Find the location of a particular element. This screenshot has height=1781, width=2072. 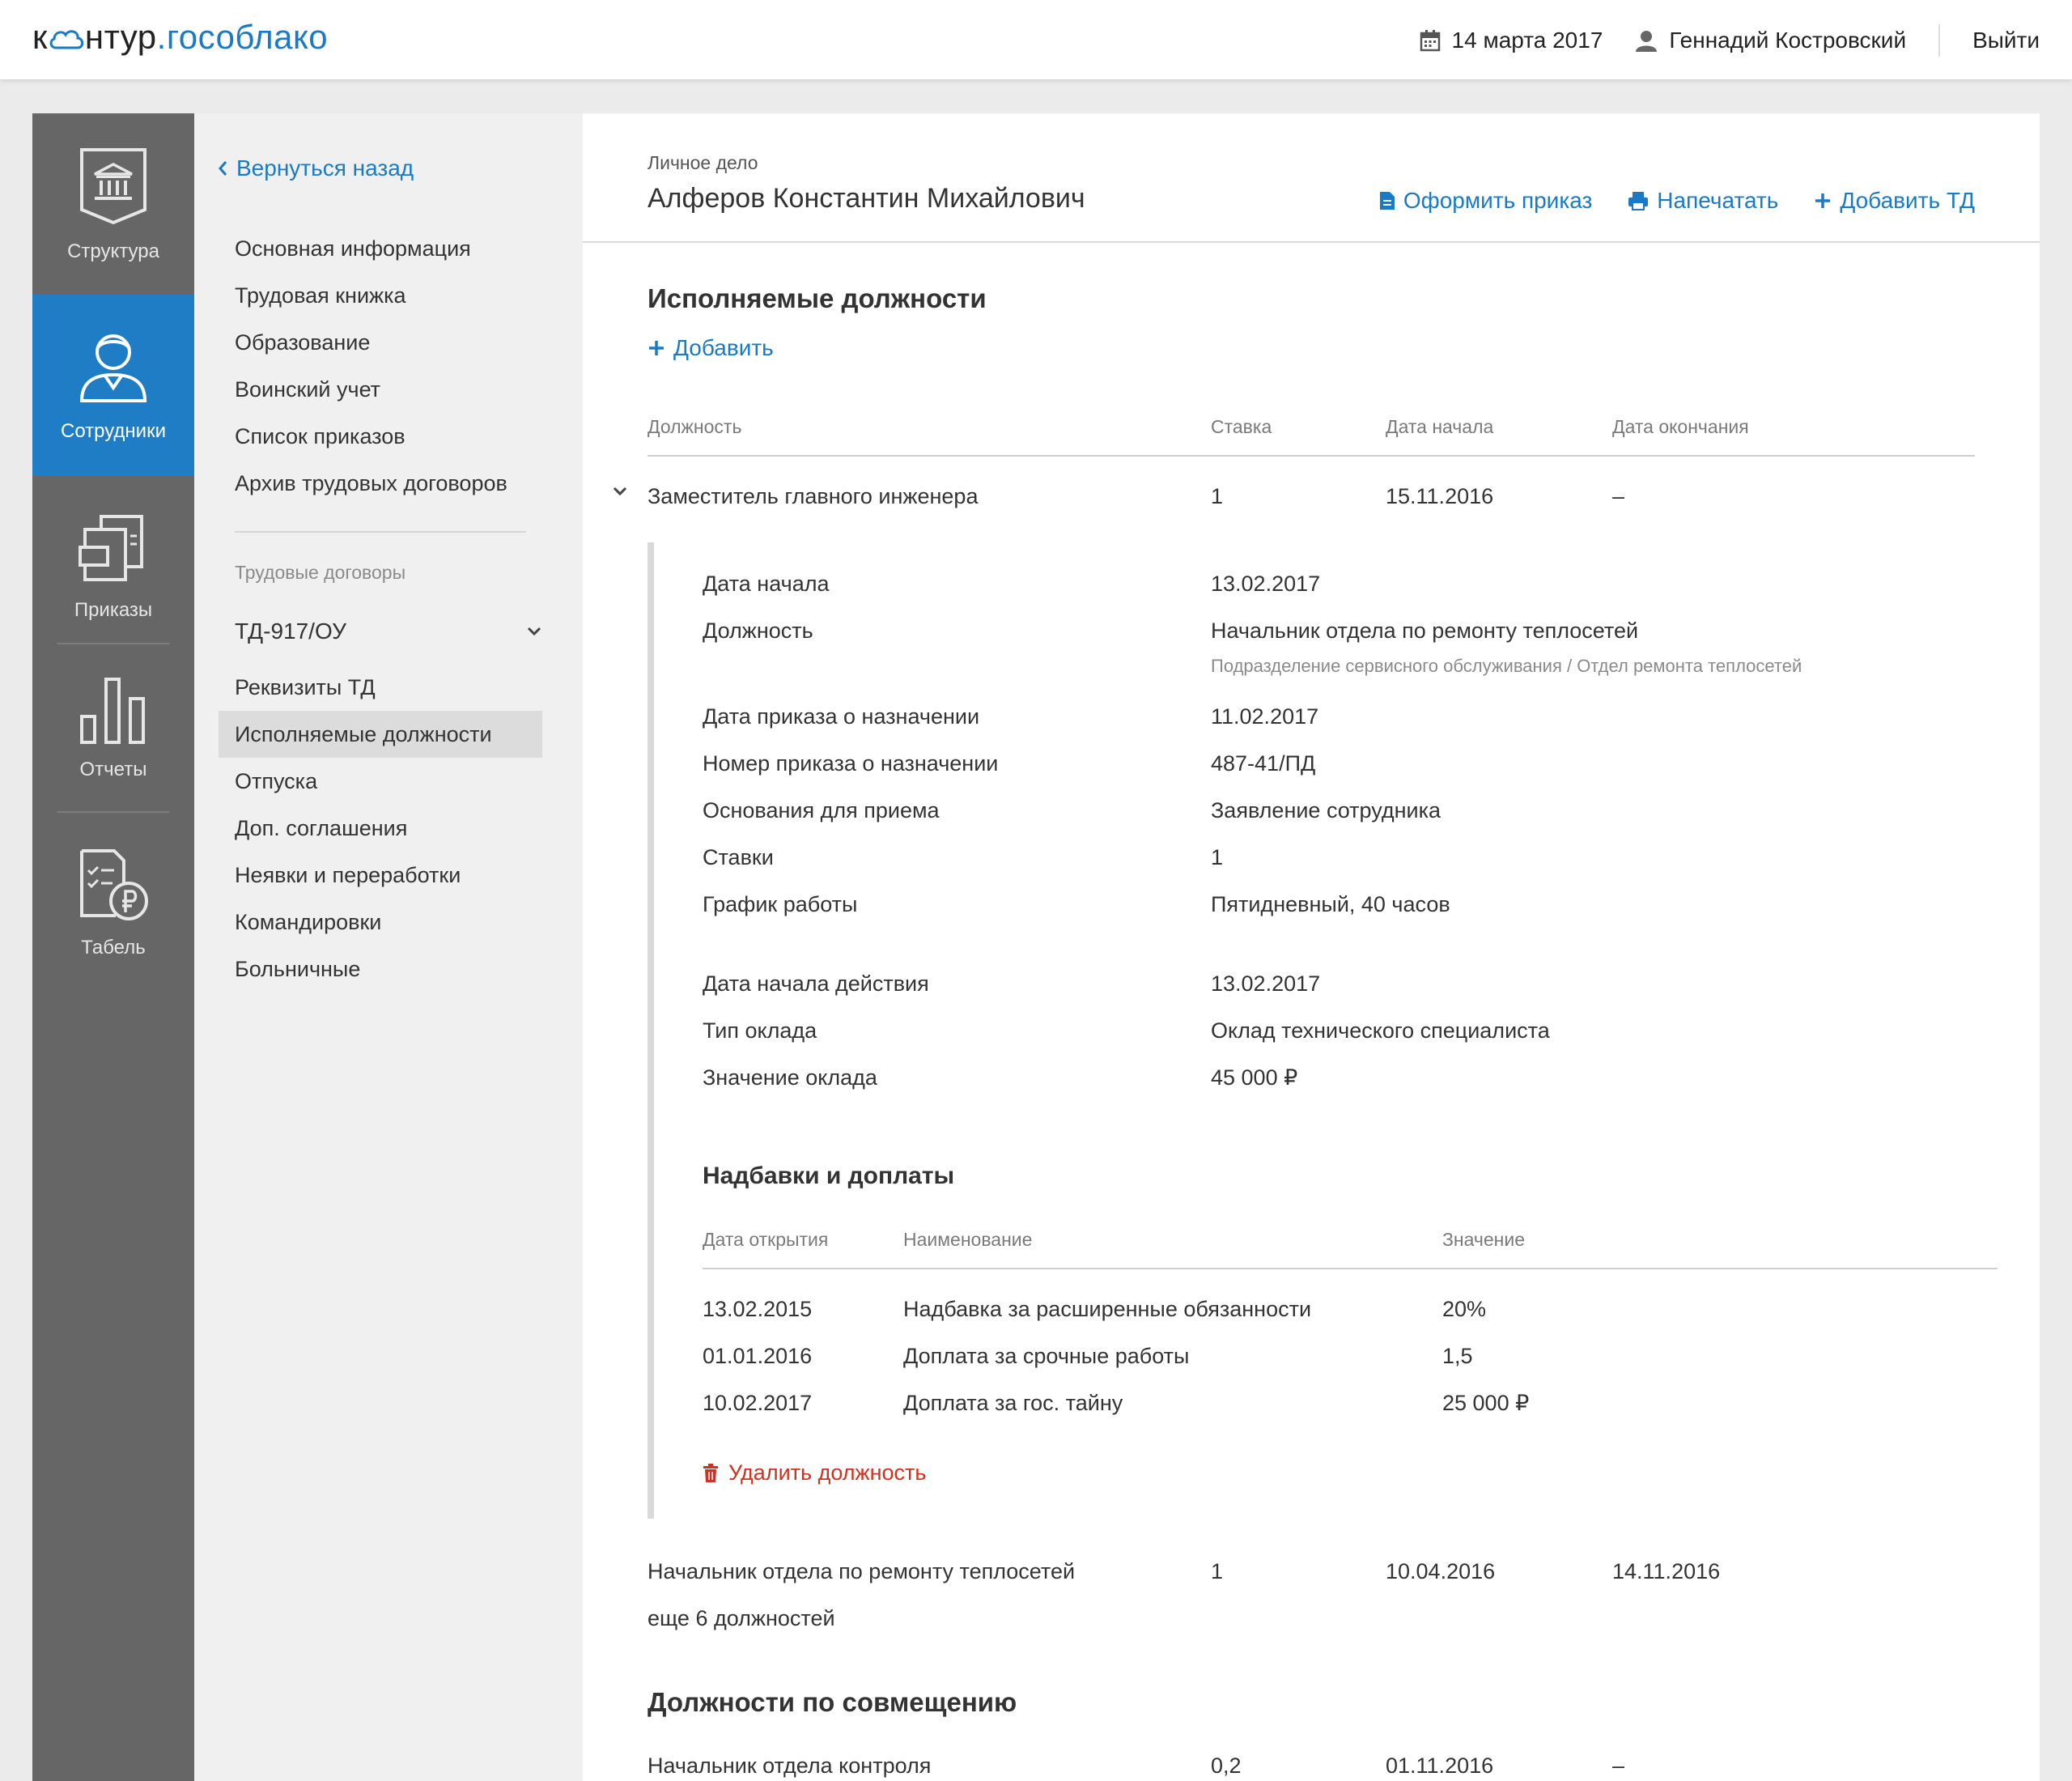

detail-label-start: Дата начала is located at coordinates (766, 584).